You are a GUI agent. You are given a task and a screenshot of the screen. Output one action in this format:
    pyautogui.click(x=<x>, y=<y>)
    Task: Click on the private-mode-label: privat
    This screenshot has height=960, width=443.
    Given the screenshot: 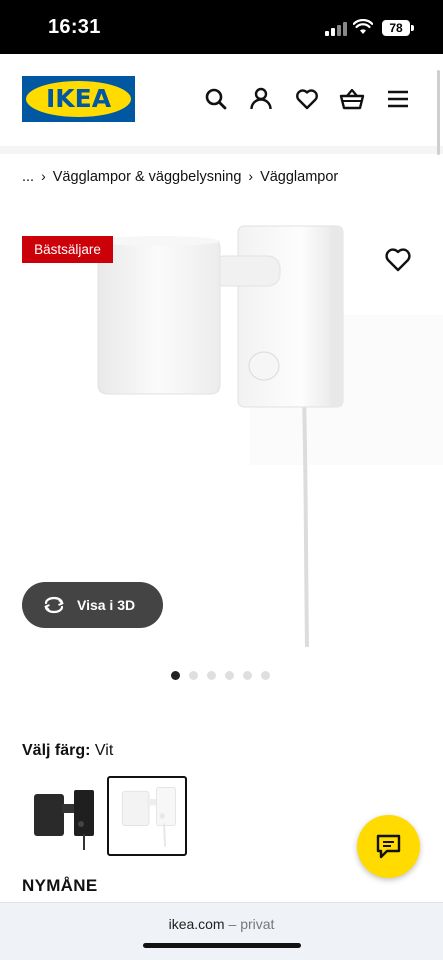 What is the action you would take?
    pyautogui.click(x=257, y=924)
    